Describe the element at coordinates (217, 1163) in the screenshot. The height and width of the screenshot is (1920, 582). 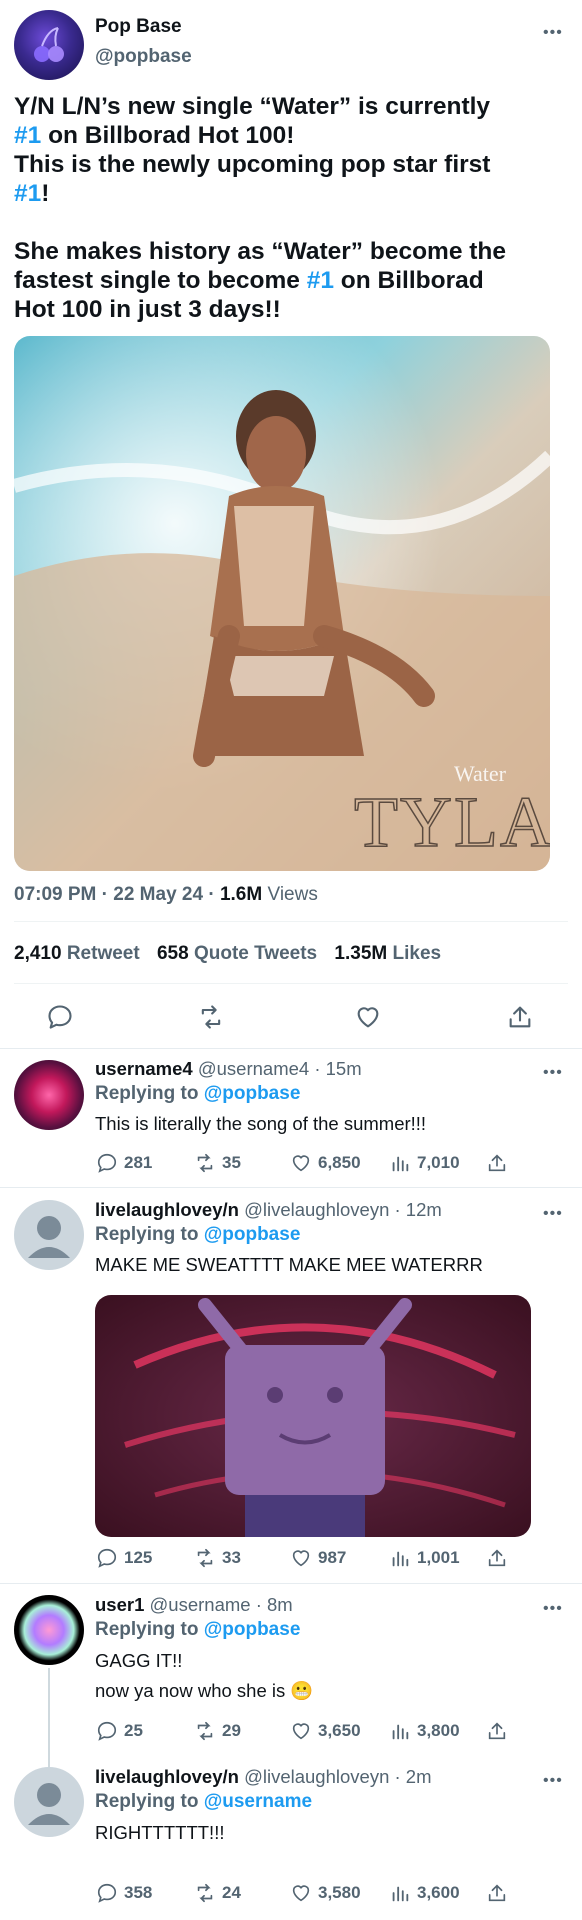
I see `retweet-button: 35` at that location.